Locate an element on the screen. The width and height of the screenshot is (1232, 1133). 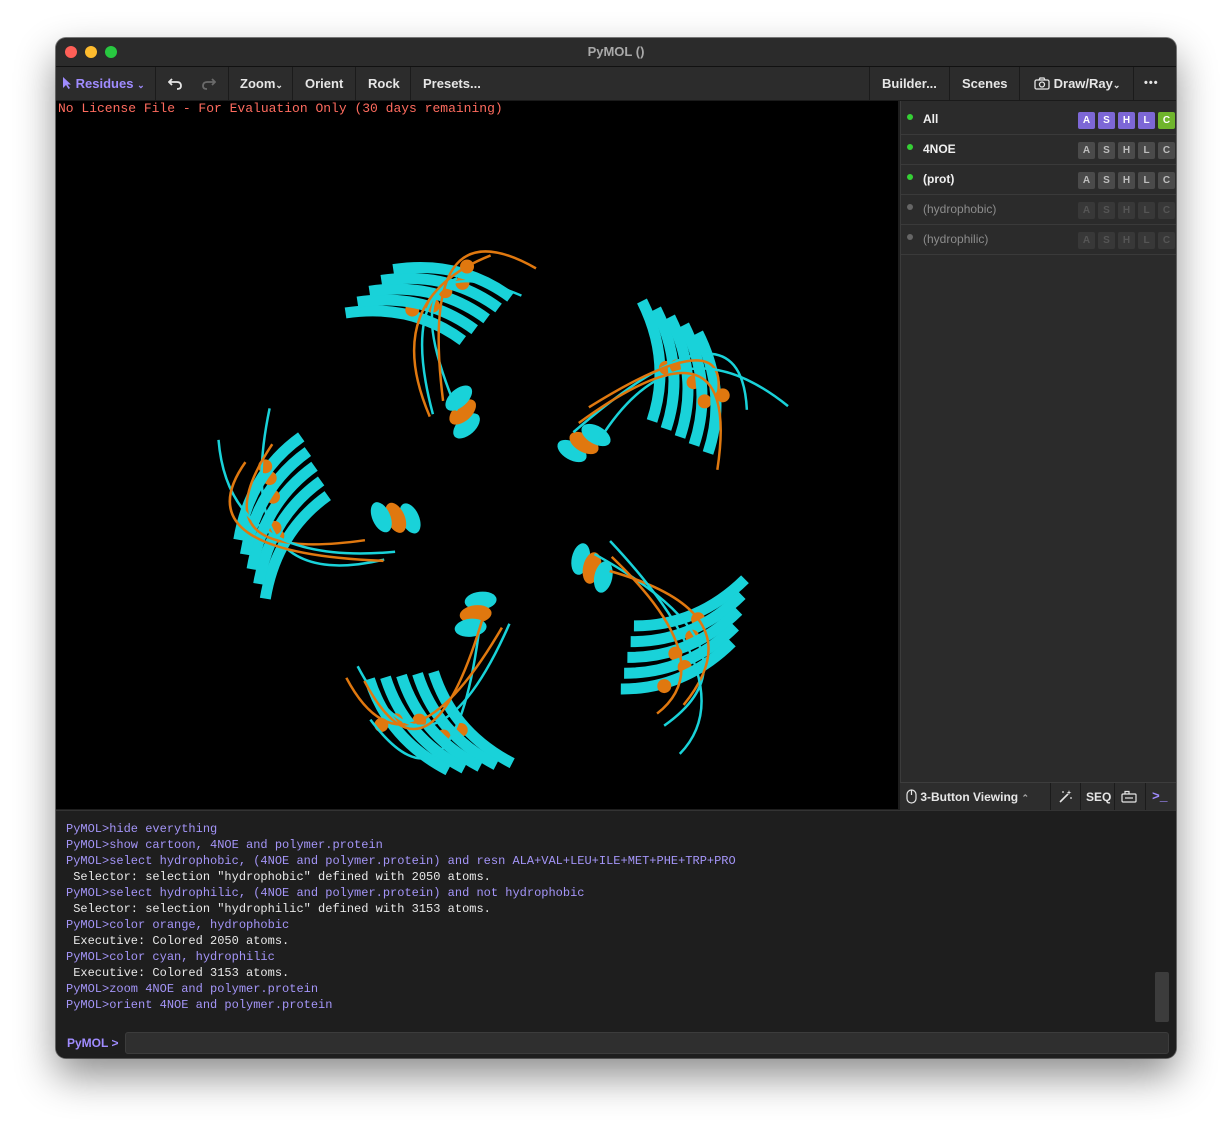
chevron-up-icon: ⌃ is located at coordinates (1025, 798).